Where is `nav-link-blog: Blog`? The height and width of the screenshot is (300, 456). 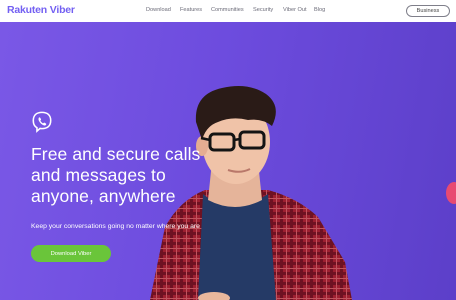 nav-link-blog: Blog is located at coordinates (319, 10).